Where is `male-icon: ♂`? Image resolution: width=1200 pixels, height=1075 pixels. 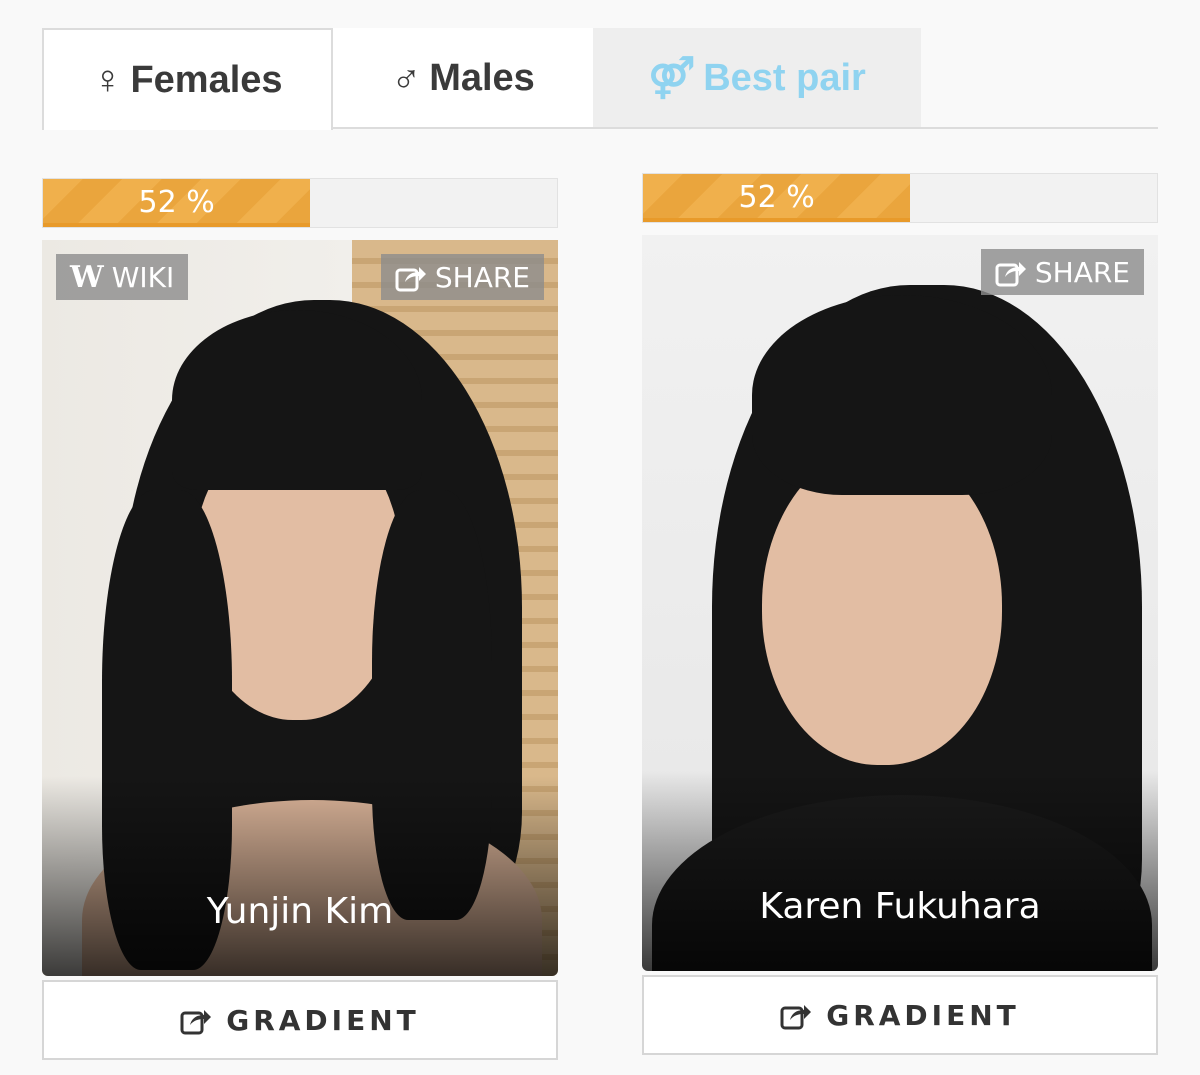 male-icon: ♂ is located at coordinates (406, 77).